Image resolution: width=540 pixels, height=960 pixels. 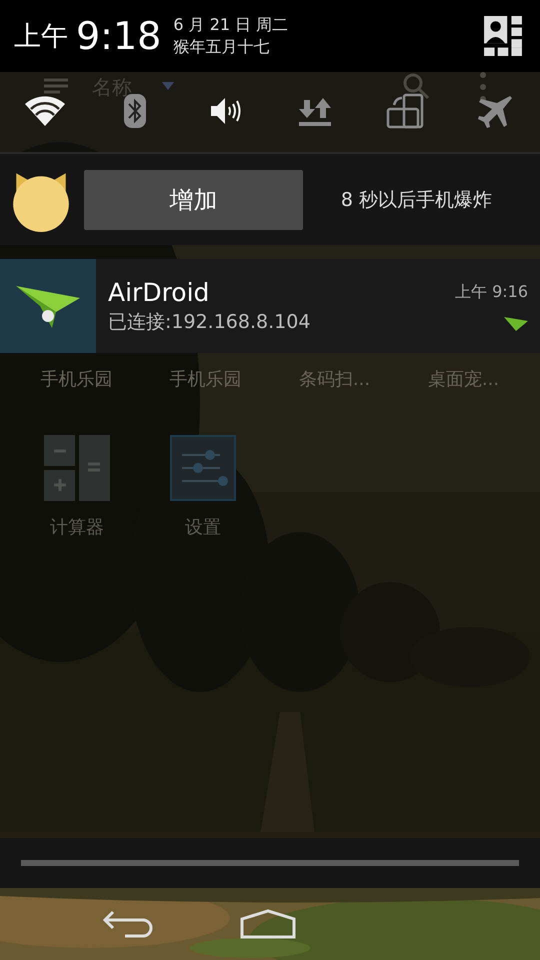 I want to click on notification-card: 增加 8 秒以后手机爆炸, so click(x=270, y=199).